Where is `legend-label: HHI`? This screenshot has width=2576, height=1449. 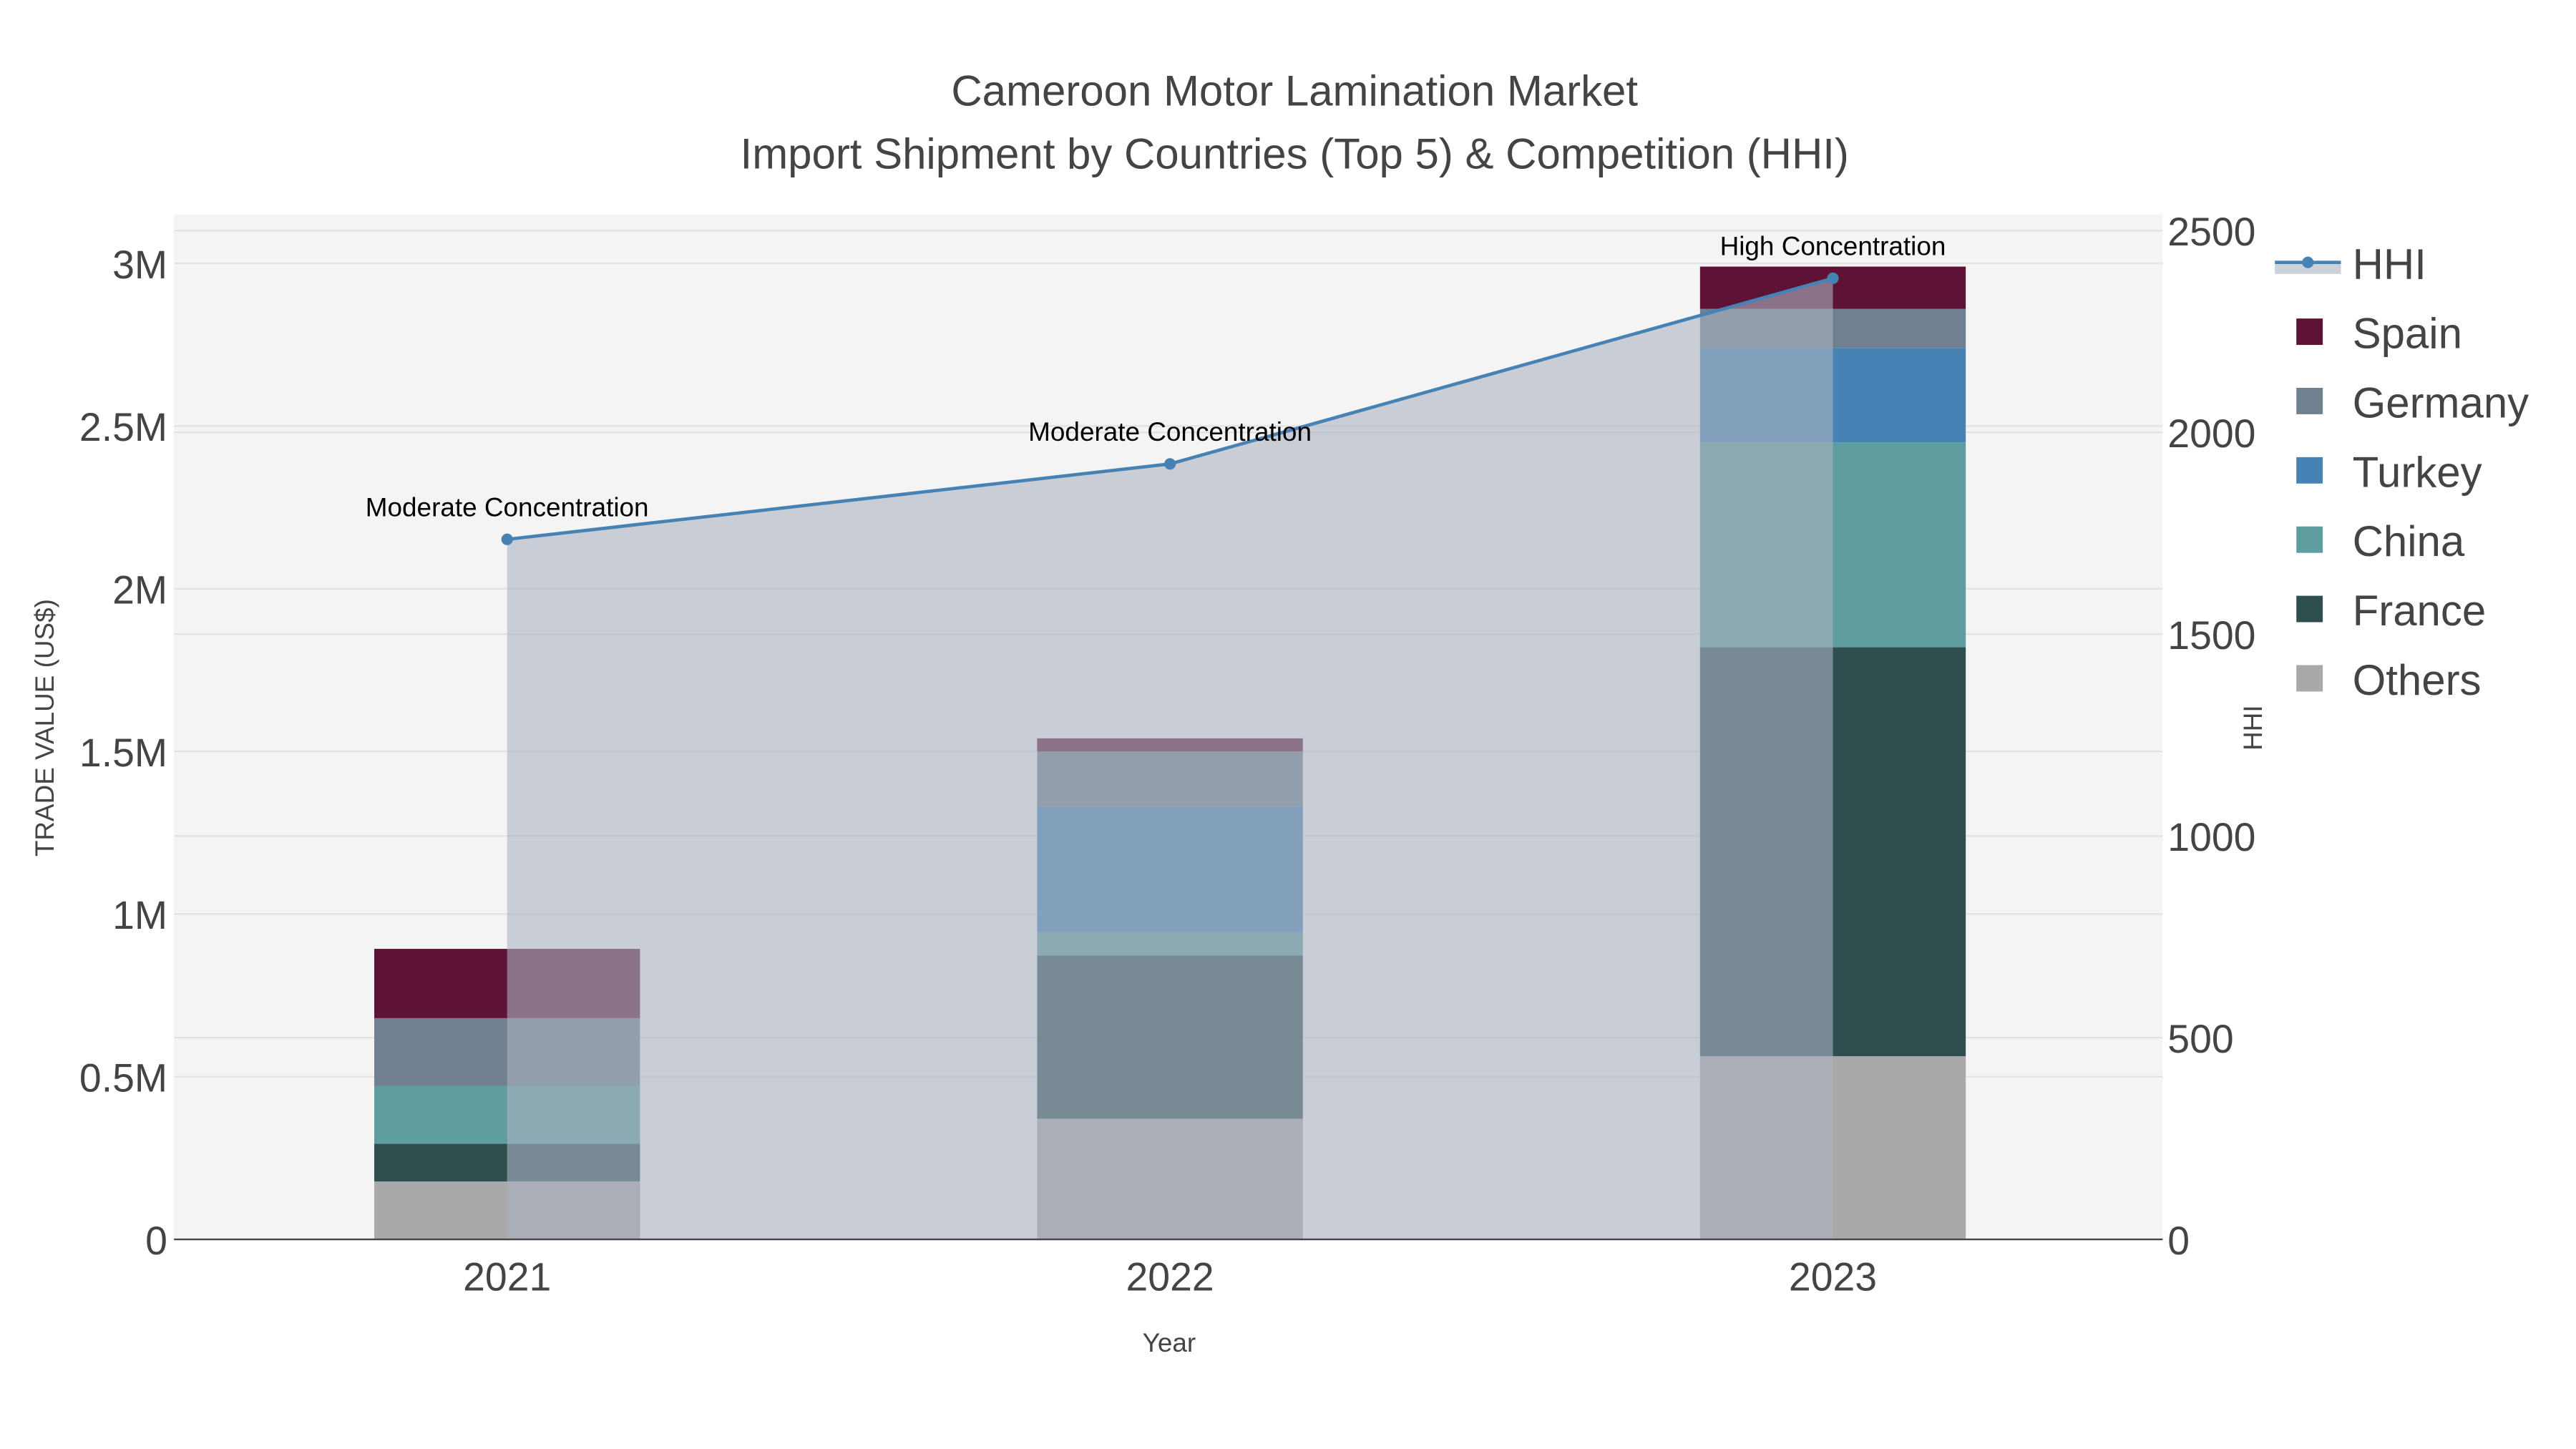
legend-label: HHI is located at coordinates (2389, 264).